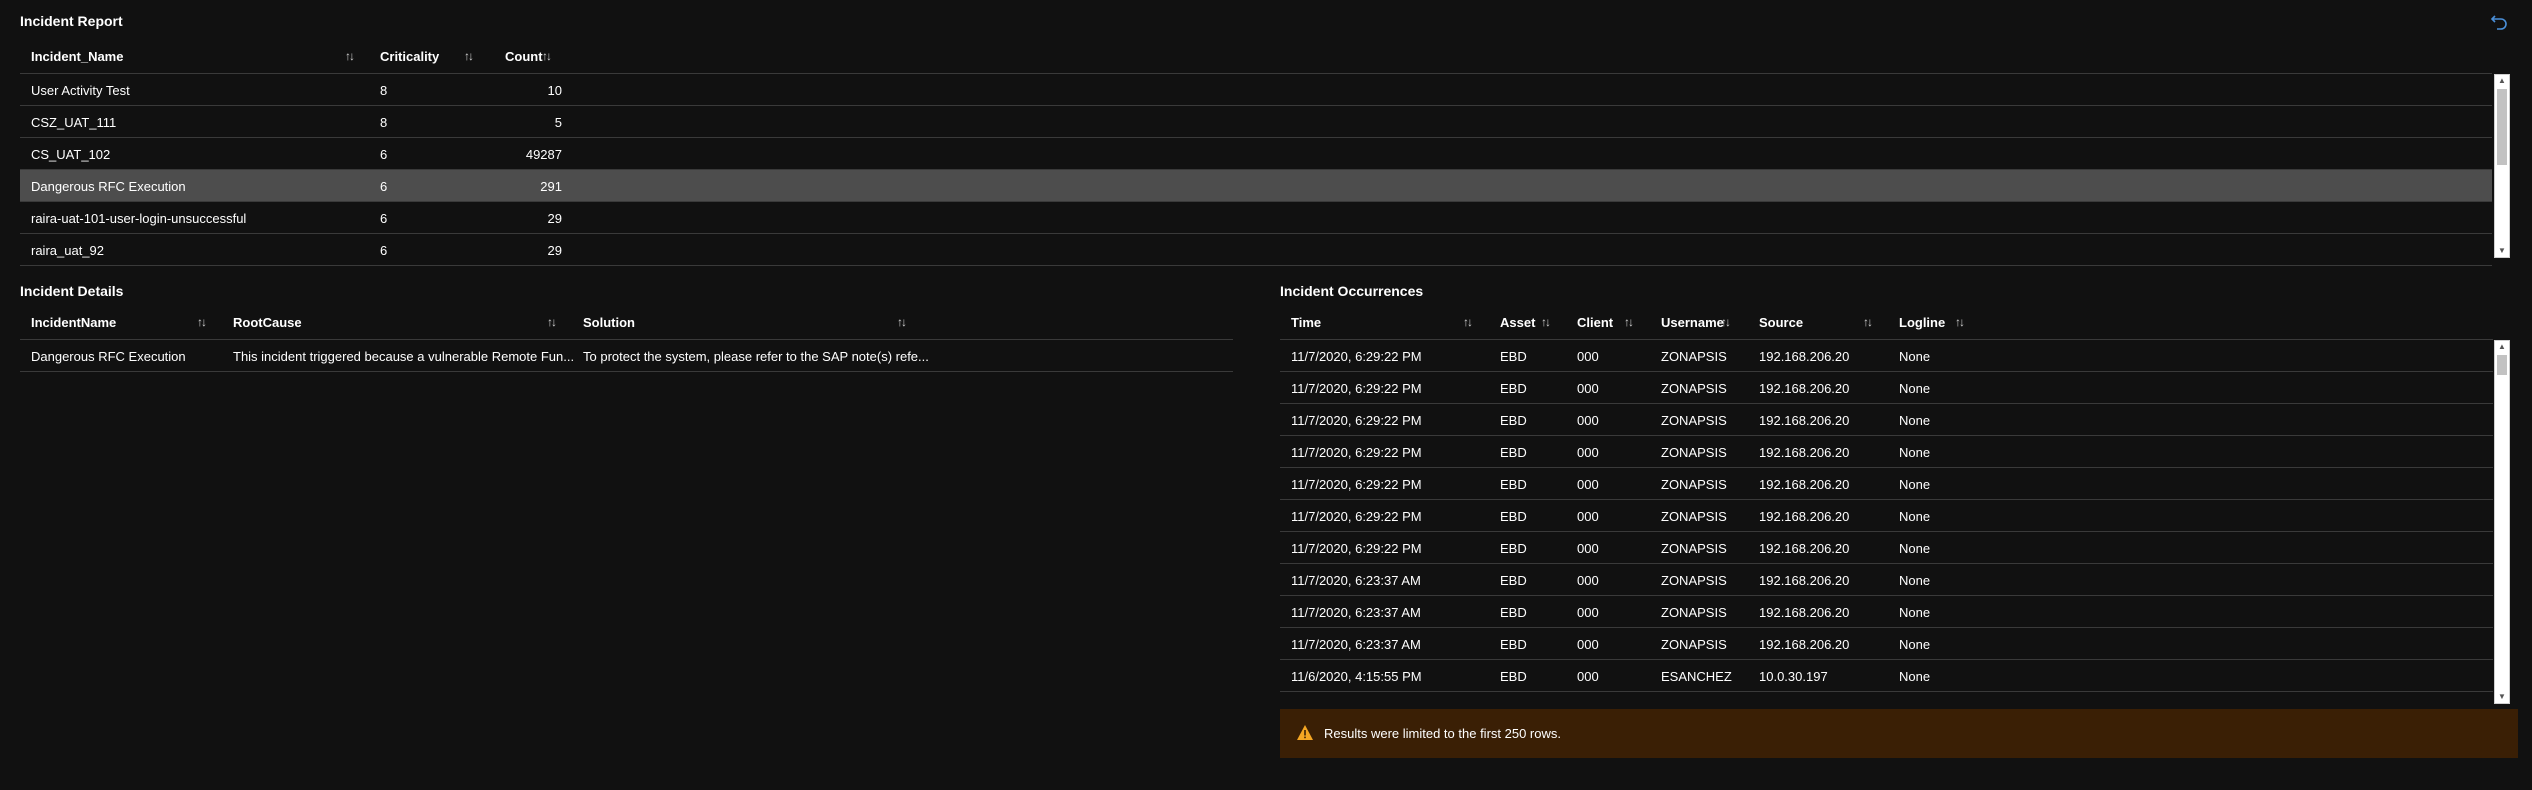  What do you see at coordinates (1256, 122) in the screenshot?
I see `table-row: CSZ_UAT_111 8 5` at bounding box center [1256, 122].